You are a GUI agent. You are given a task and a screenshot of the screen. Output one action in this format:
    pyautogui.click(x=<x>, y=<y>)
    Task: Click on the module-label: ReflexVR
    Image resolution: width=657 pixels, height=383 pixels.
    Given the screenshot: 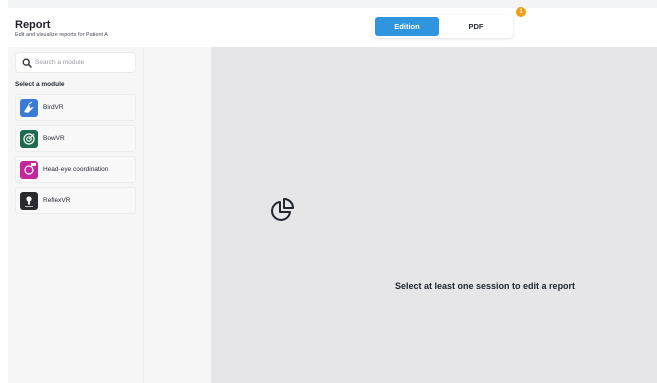 What is the action you would take?
    pyautogui.click(x=57, y=200)
    